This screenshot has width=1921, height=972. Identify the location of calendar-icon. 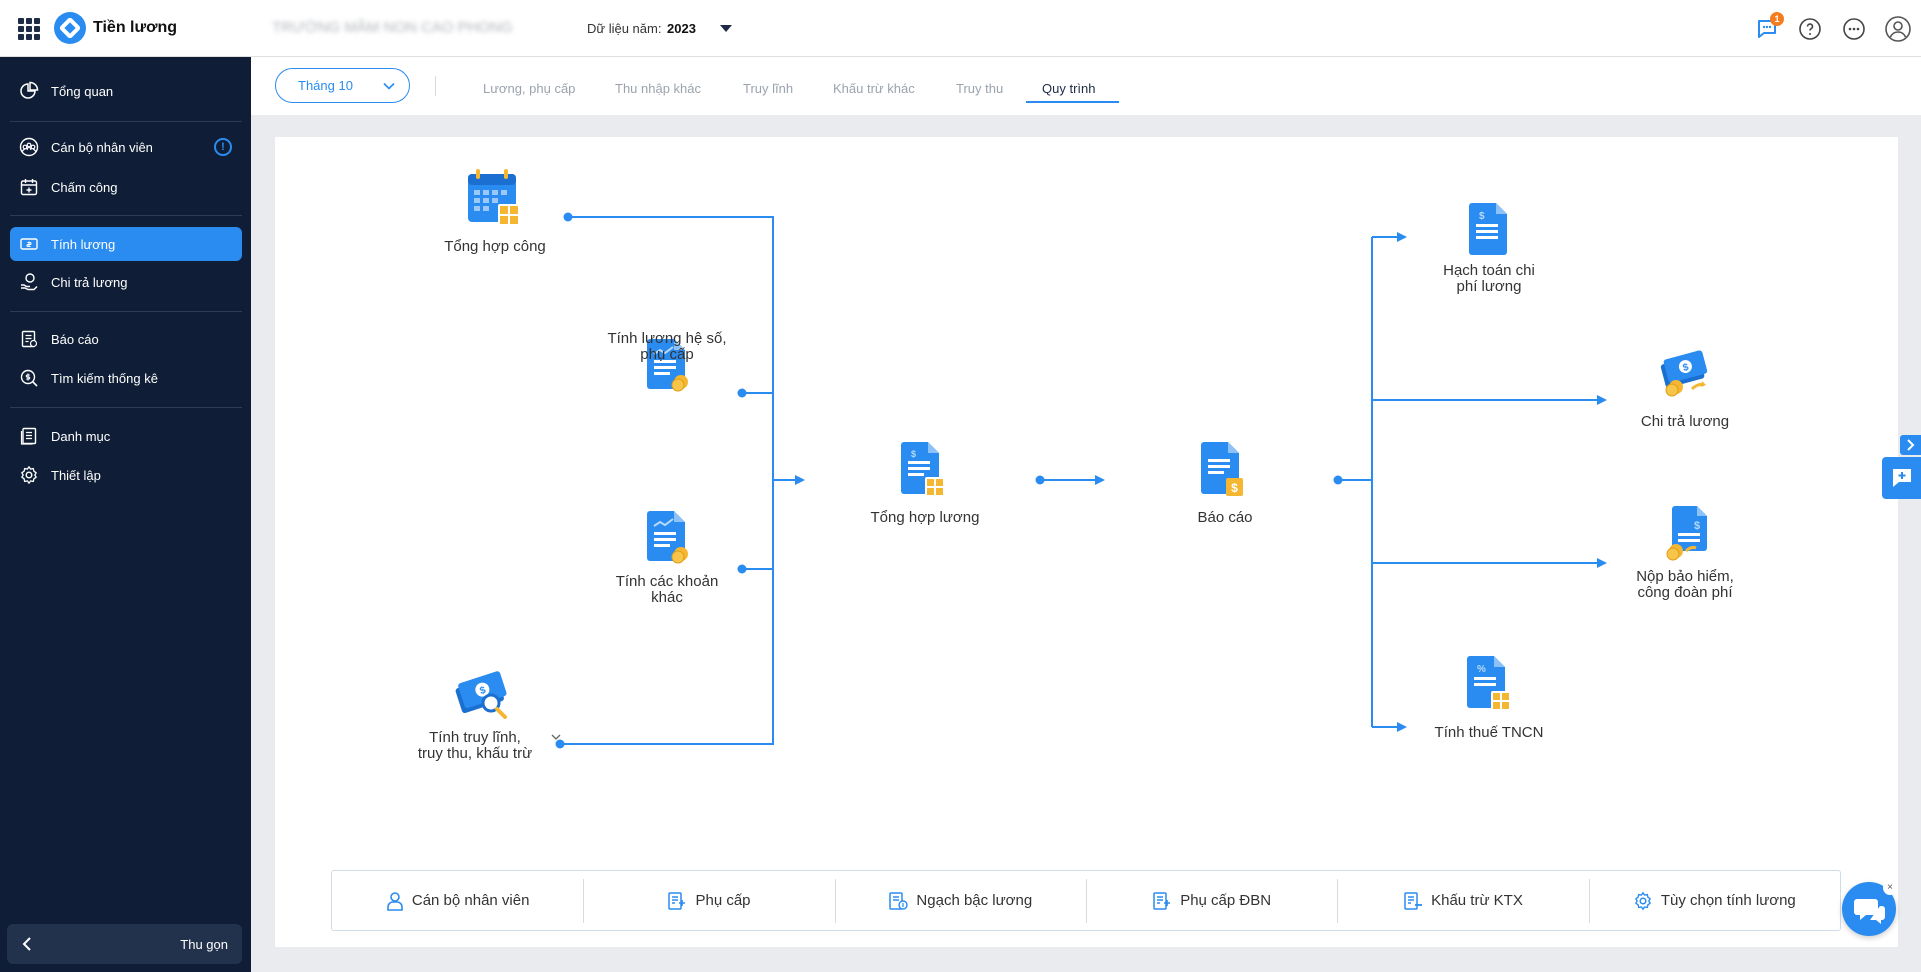
(29, 187).